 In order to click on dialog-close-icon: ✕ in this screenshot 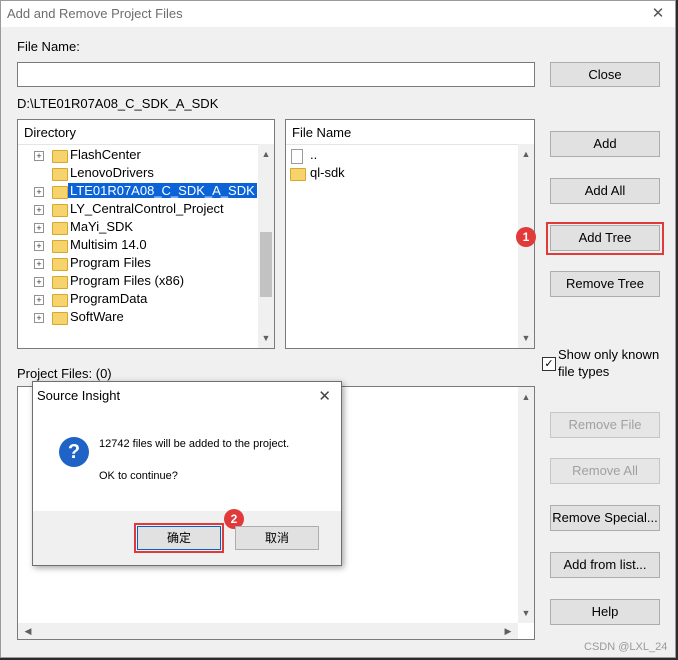, I will do `click(324, 396)`.